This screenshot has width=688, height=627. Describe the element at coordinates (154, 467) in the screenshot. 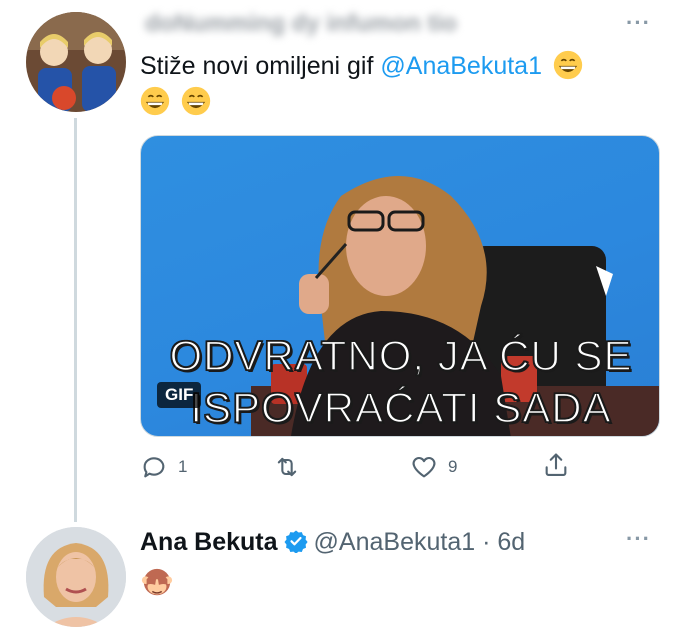

I see `reply-icon` at that location.